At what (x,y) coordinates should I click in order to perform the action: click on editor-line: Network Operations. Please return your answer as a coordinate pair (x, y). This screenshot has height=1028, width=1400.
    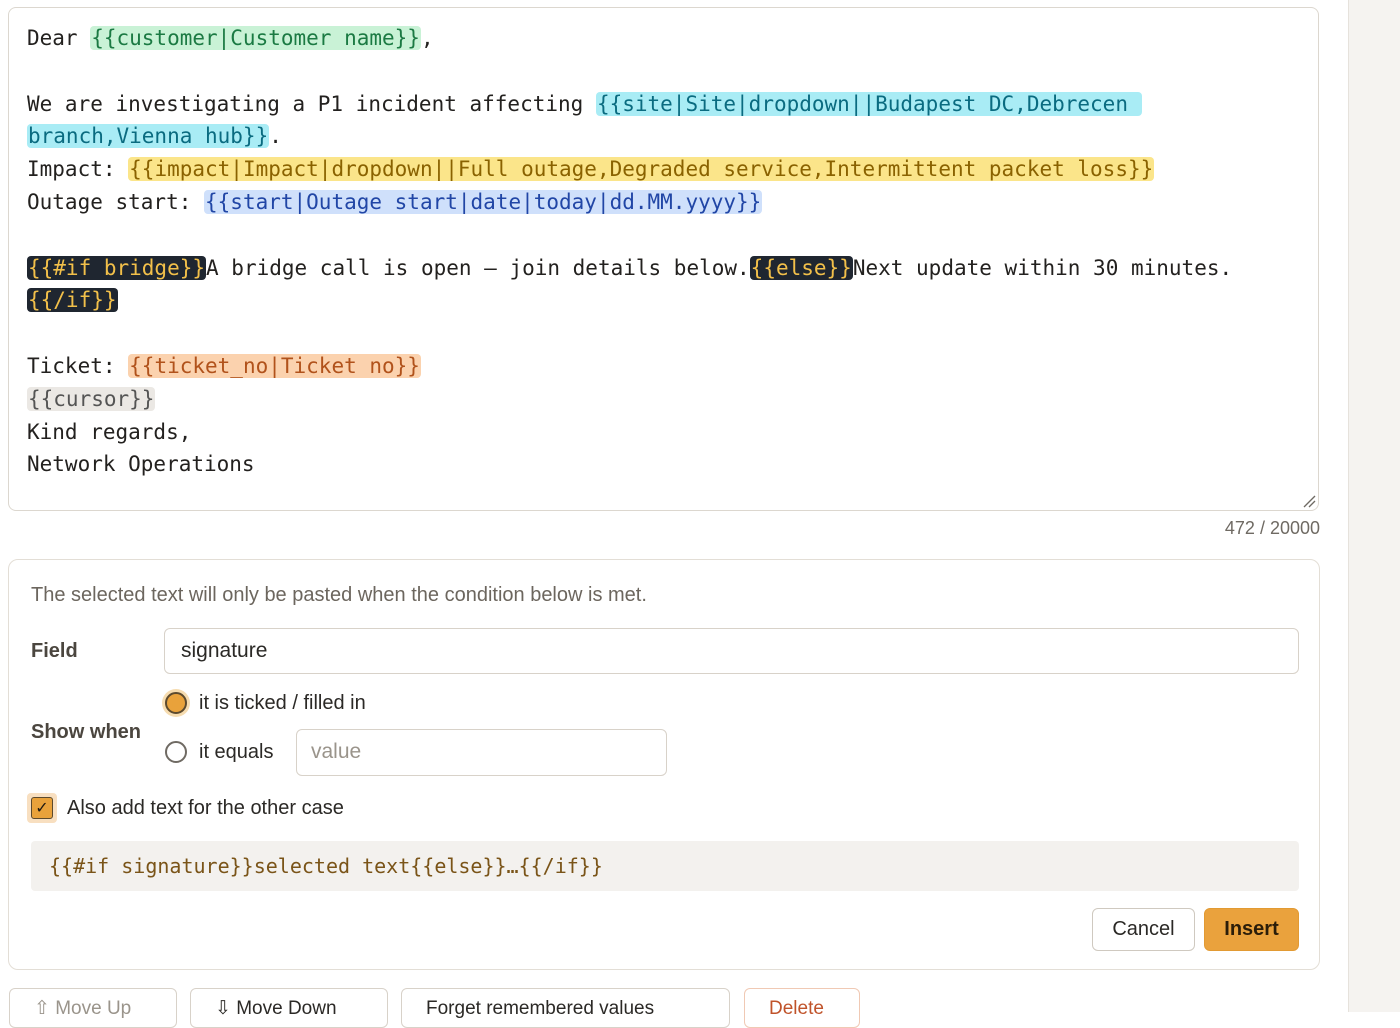
    Looking at the image, I should click on (662, 464).